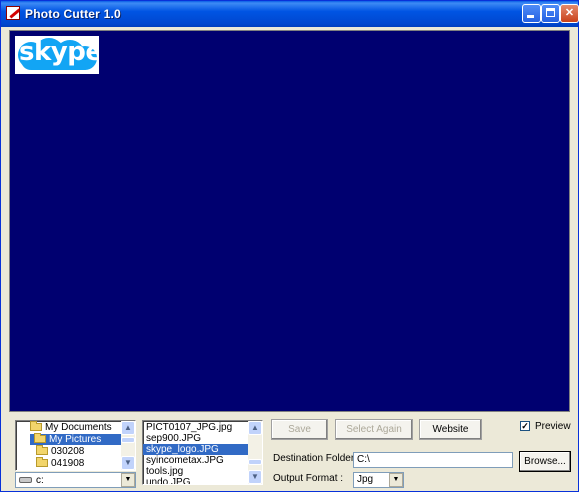 The height and width of the screenshot is (492, 579). What do you see at coordinates (378, 480) in the screenshot?
I see `output-format-select: Jpg ▼` at bounding box center [378, 480].